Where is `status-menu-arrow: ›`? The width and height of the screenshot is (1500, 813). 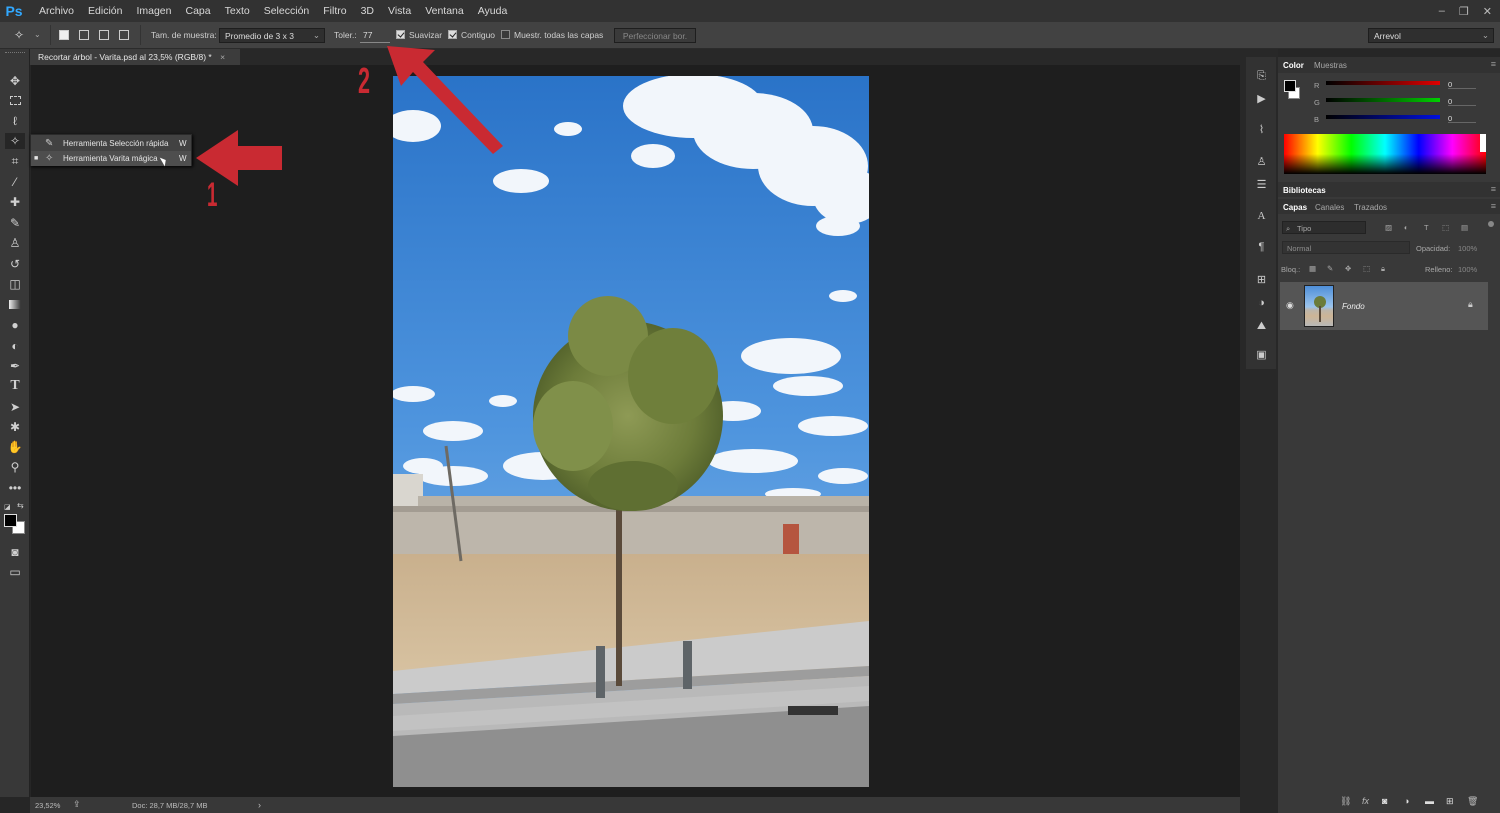 status-menu-arrow: › is located at coordinates (259, 805).